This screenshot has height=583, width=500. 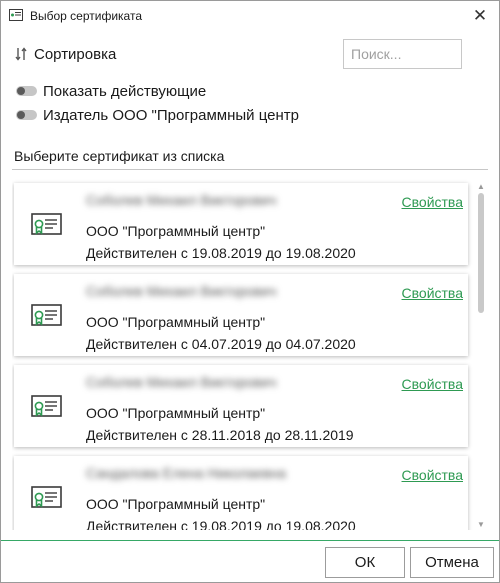 I want to click on active-only-label: Показать действующие, so click(x=125, y=91).